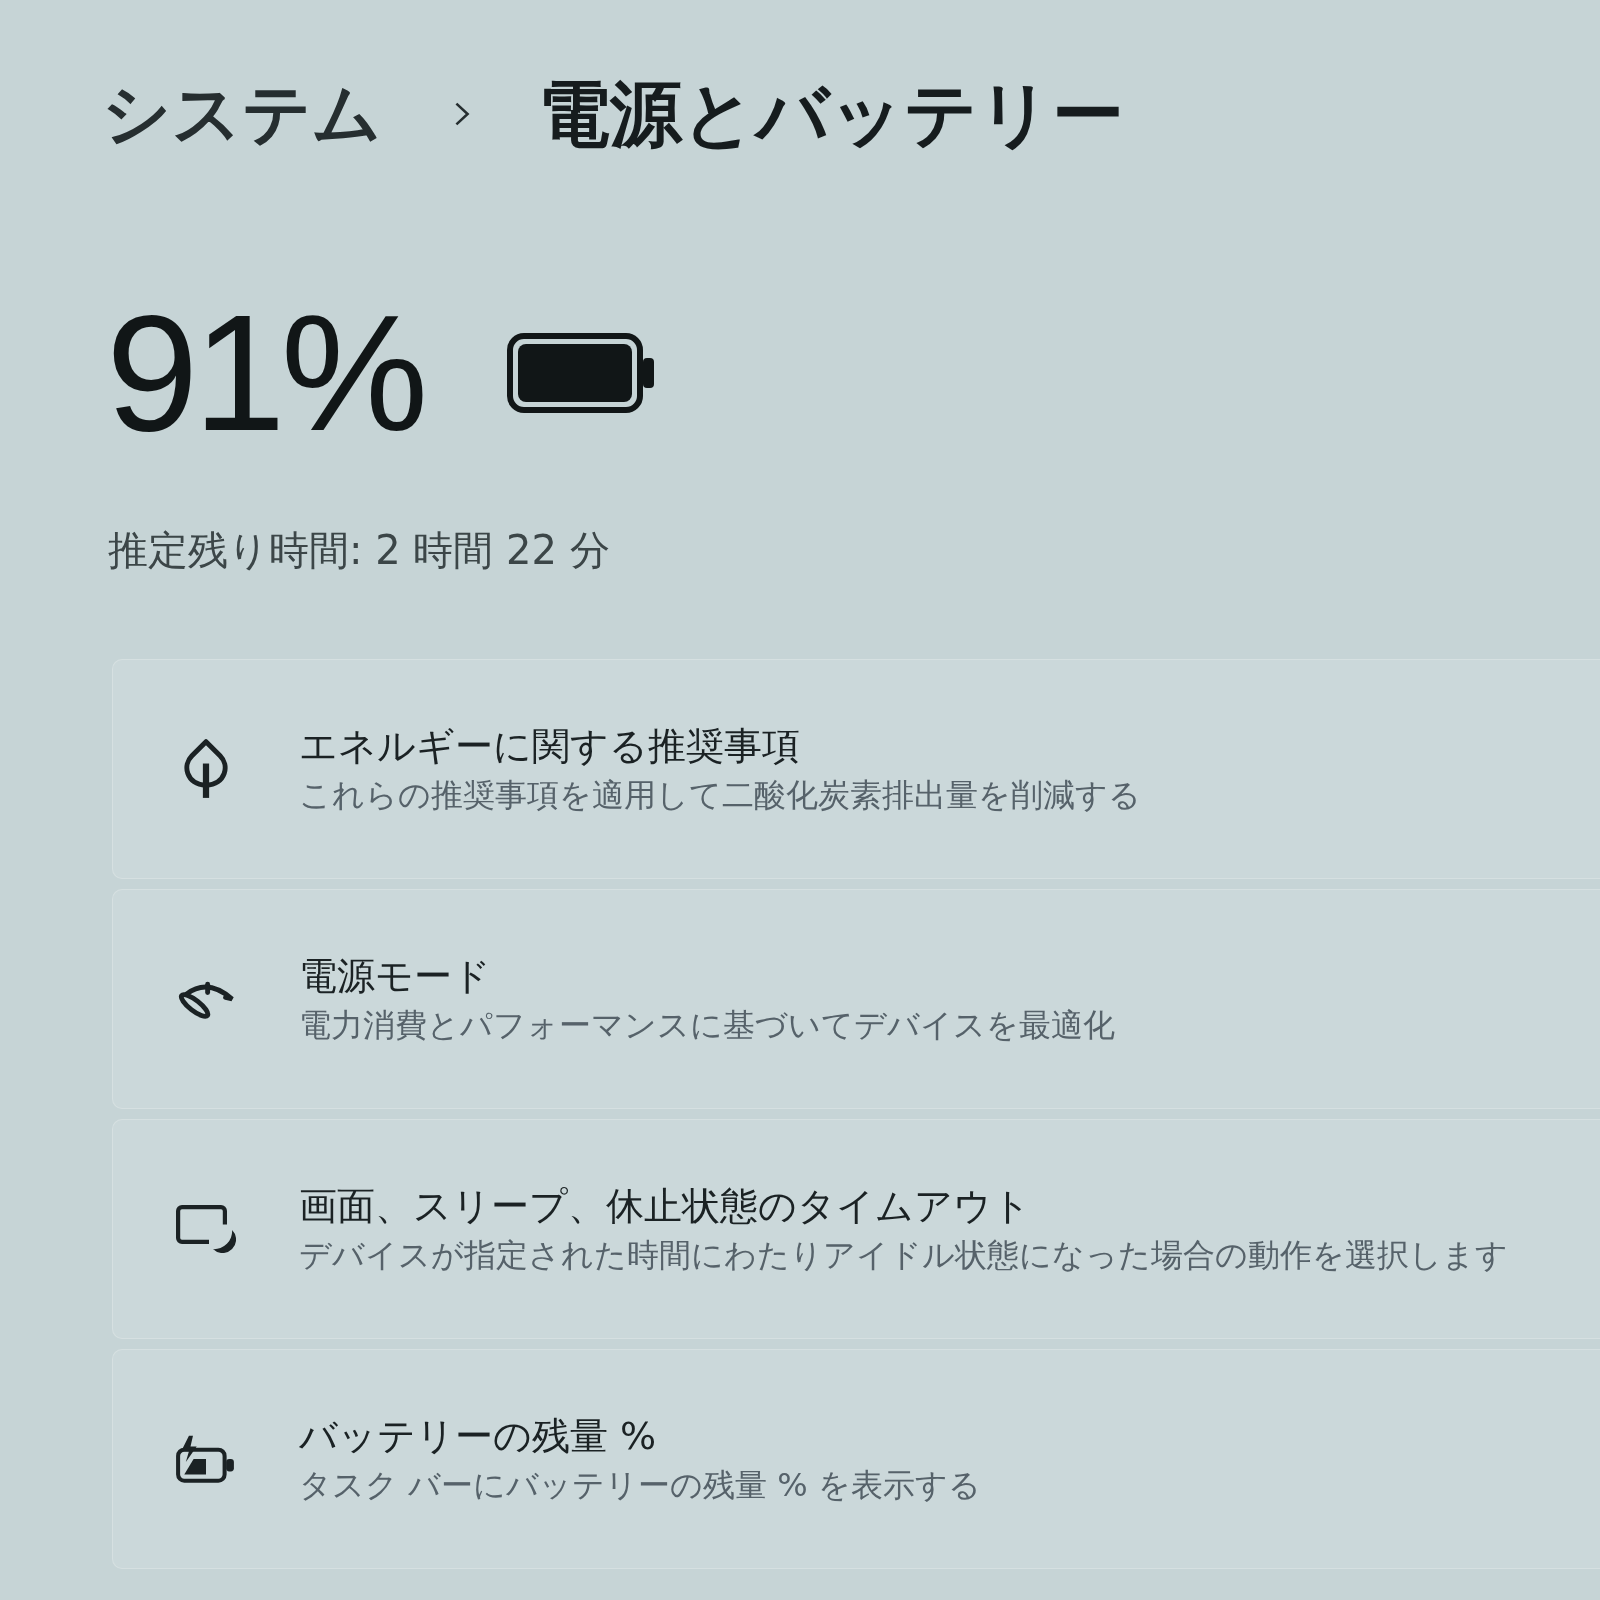 The height and width of the screenshot is (1600, 1600). Describe the element at coordinates (903, 1255) in the screenshot. I see `card-description: デバイスが指定された時間にわたりアイドル状態になった場合の動作を選択します` at that location.